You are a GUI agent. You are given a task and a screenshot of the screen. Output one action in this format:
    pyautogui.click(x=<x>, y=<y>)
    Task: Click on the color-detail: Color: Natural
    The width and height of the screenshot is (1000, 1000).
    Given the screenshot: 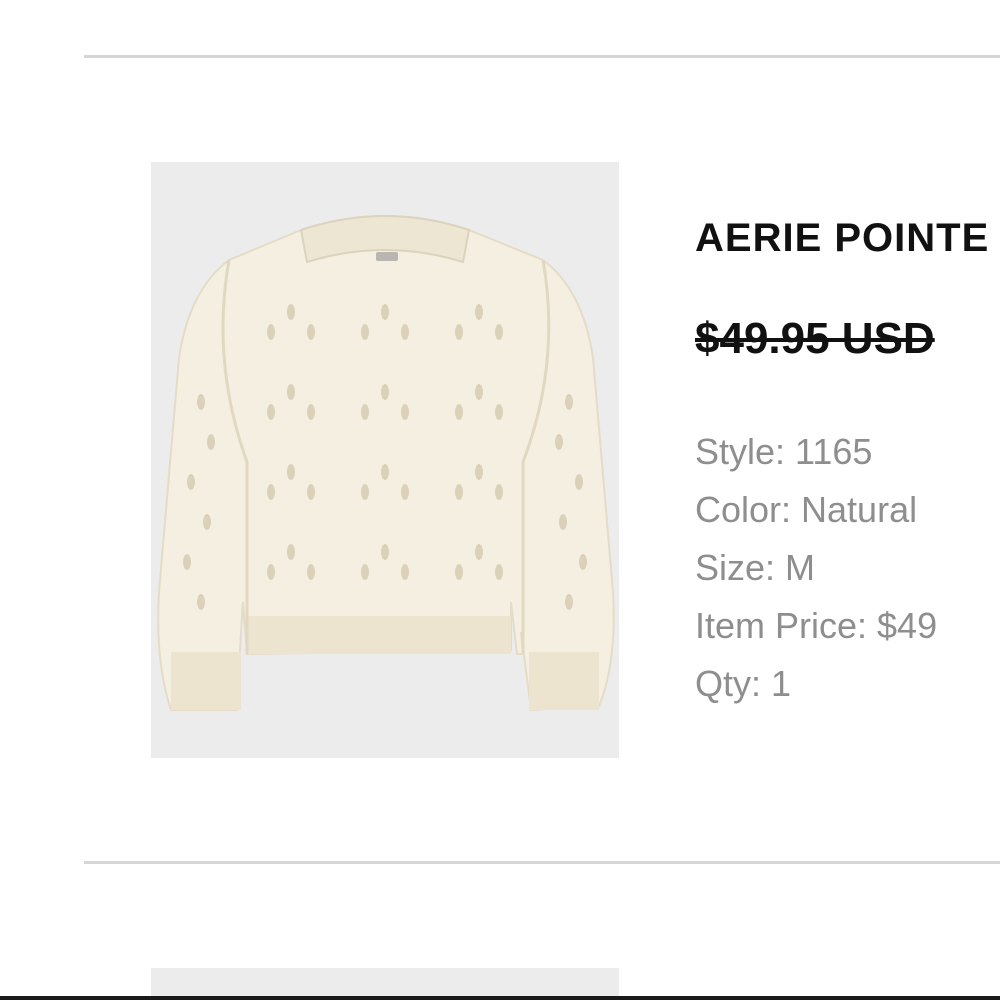 What is the action you would take?
    pyautogui.click(x=806, y=509)
    